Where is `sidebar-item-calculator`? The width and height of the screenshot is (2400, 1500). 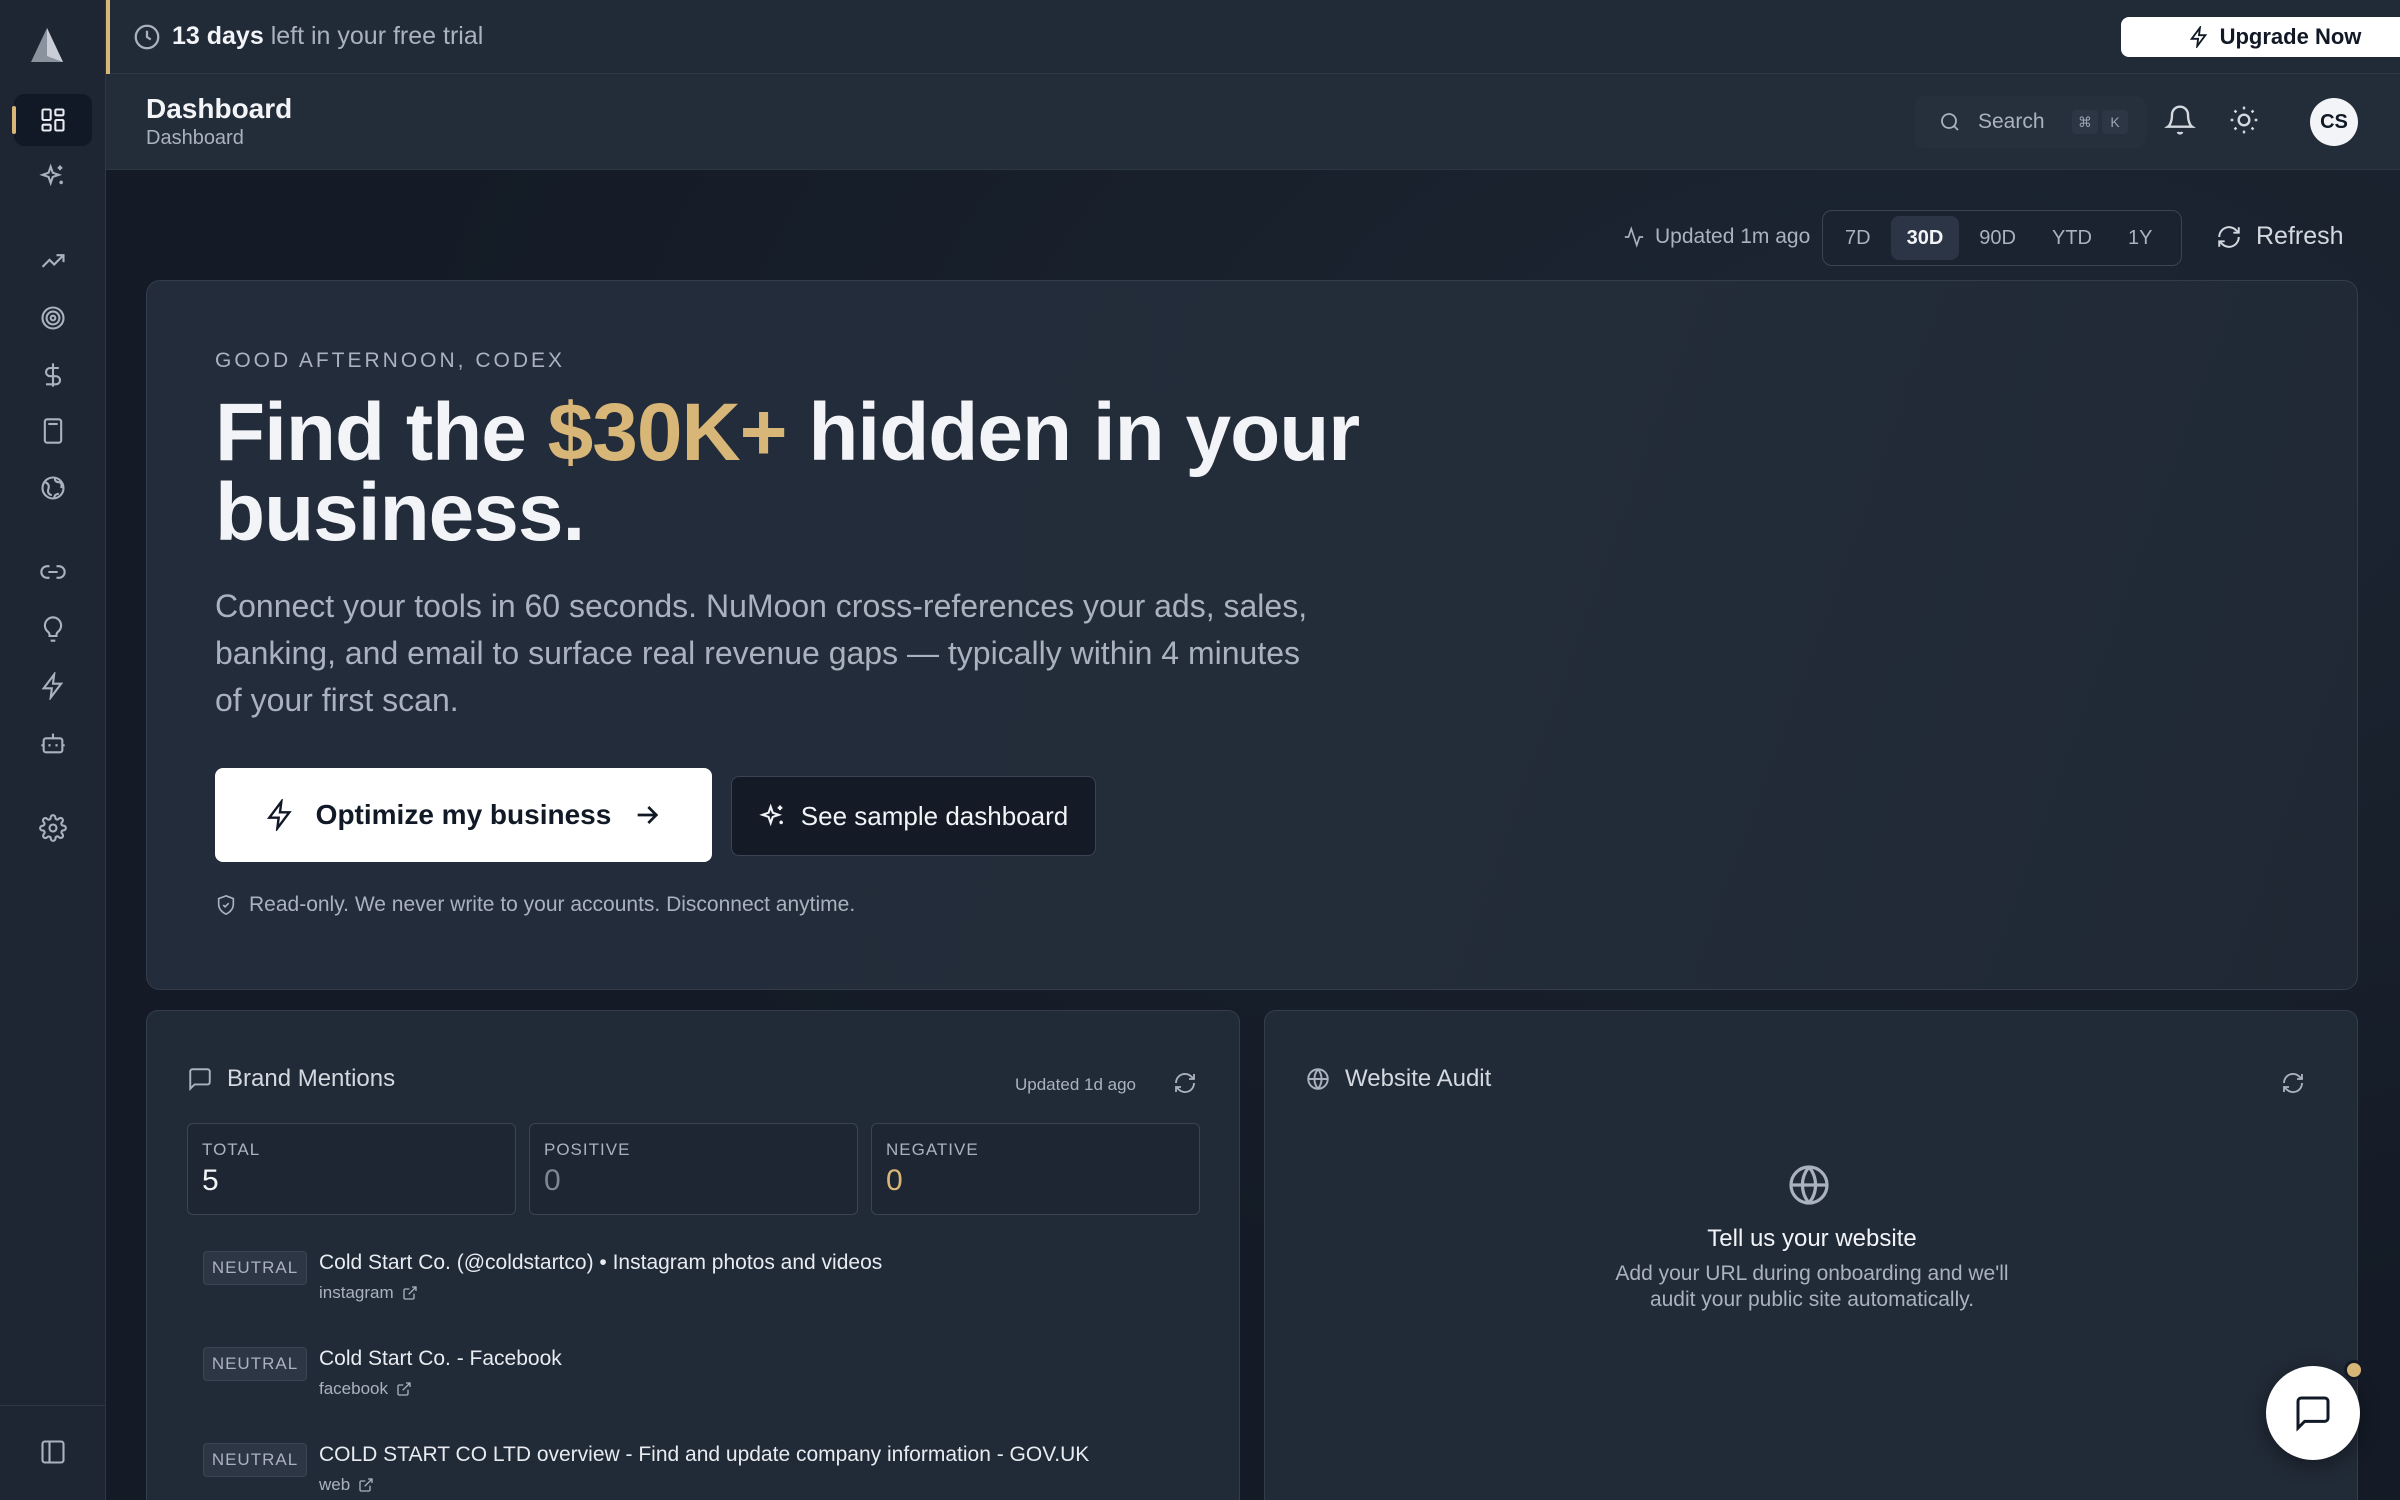 sidebar-item-calculator is located at coordinates (53, 431).